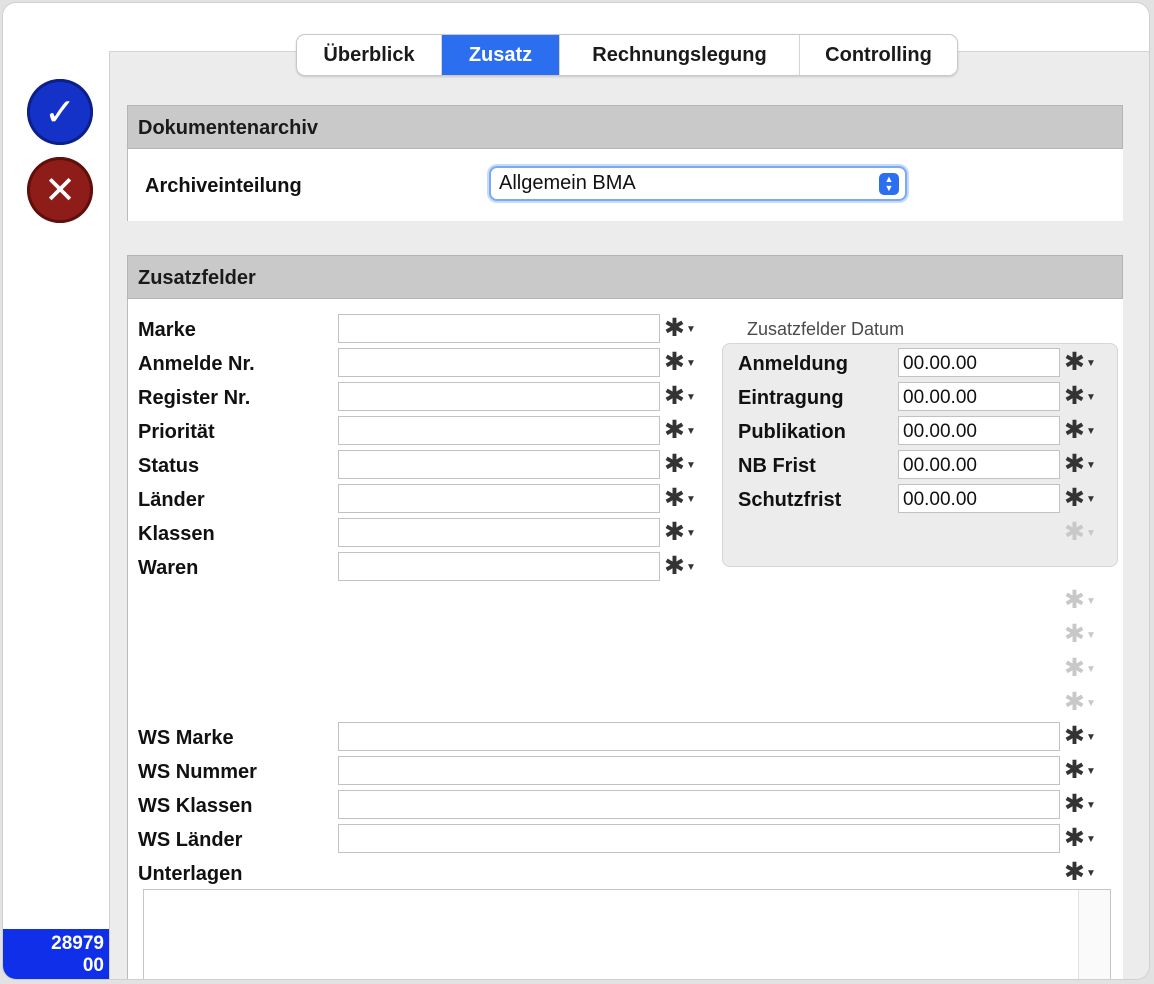 Image resolution: width=1154 pixels, height=984 pixels. I want to click on klassen-label: Klassen, so click(176, 534).